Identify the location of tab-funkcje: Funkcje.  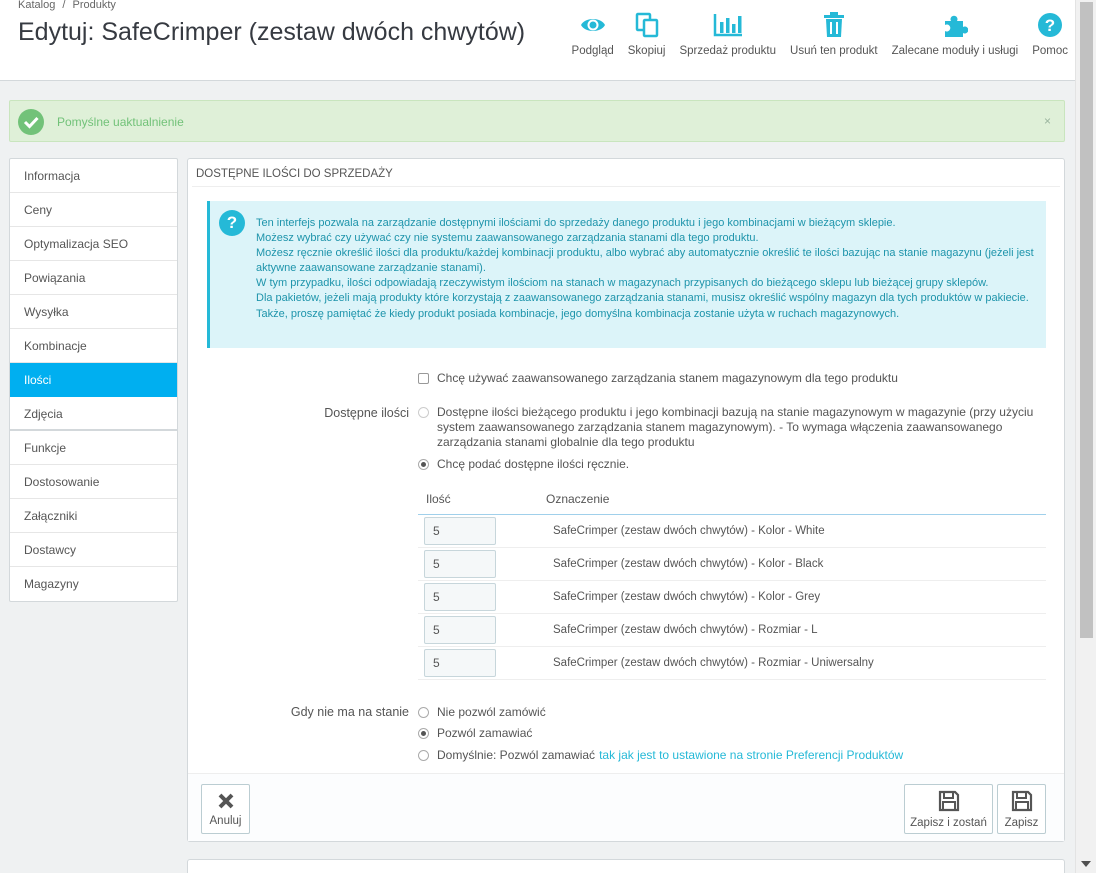
(93, 448).